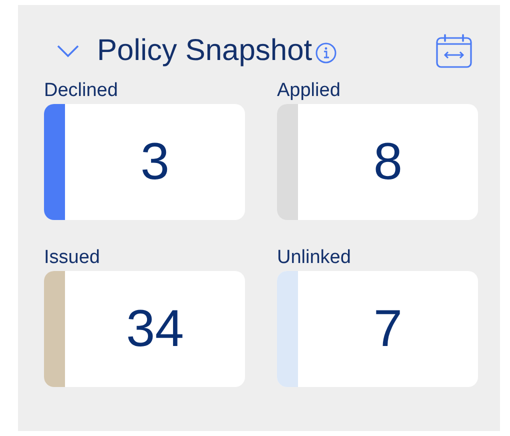 The height and width of the screenshot is (436, 510). I want to click on count-value: 34, so click(155, 329).